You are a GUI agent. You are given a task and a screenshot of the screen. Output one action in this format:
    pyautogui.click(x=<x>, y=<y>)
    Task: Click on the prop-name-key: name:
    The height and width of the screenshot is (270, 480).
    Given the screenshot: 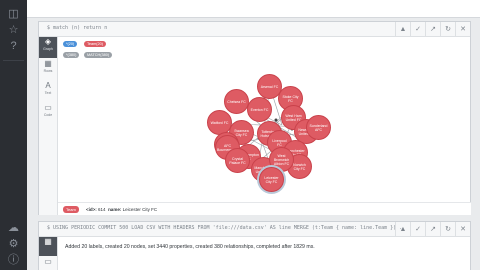 What is the action you would take?
    pyautogui.click(x=115, y=209)
    